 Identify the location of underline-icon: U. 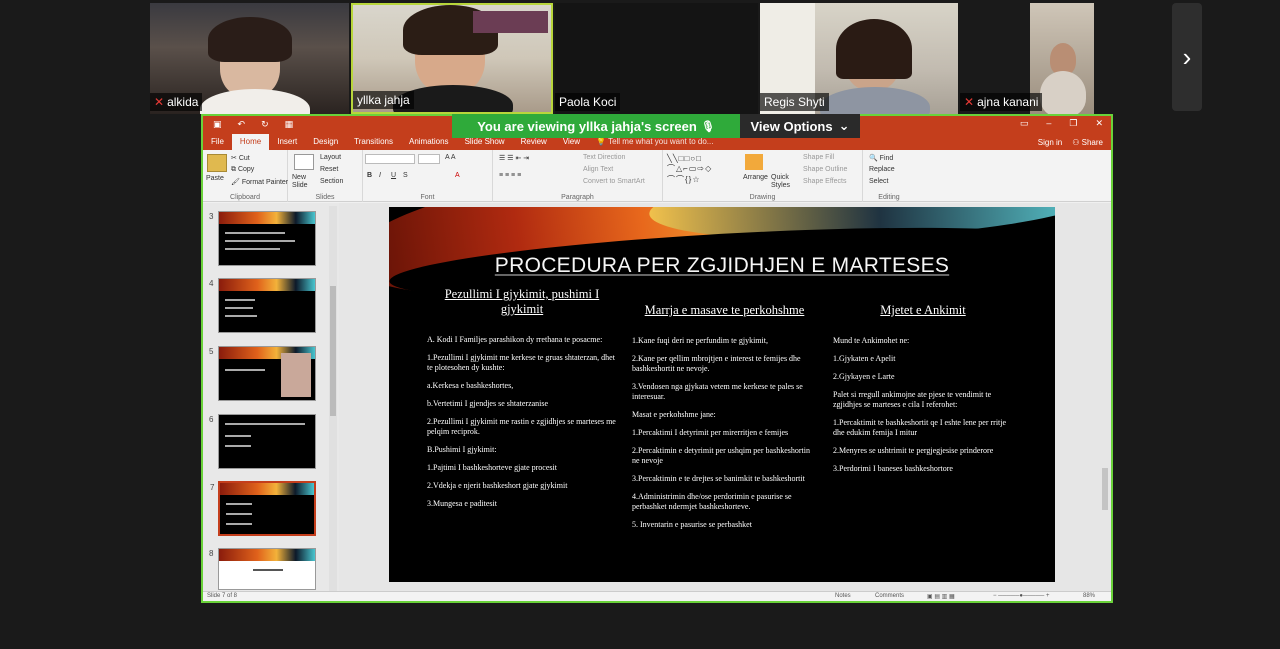
(393, 175).